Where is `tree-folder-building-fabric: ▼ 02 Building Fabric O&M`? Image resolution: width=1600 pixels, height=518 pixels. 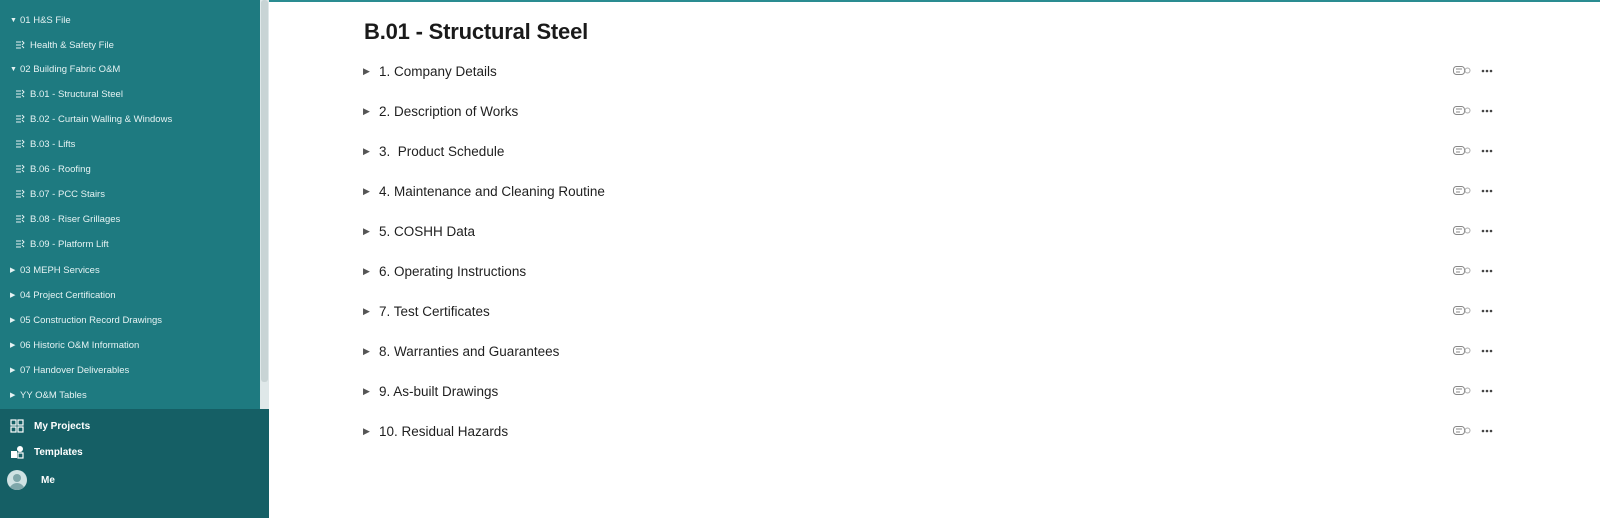
tree-folder-building-fabric: ▼ 02 Building Fabric O&M is located at coordinates (65, 69).